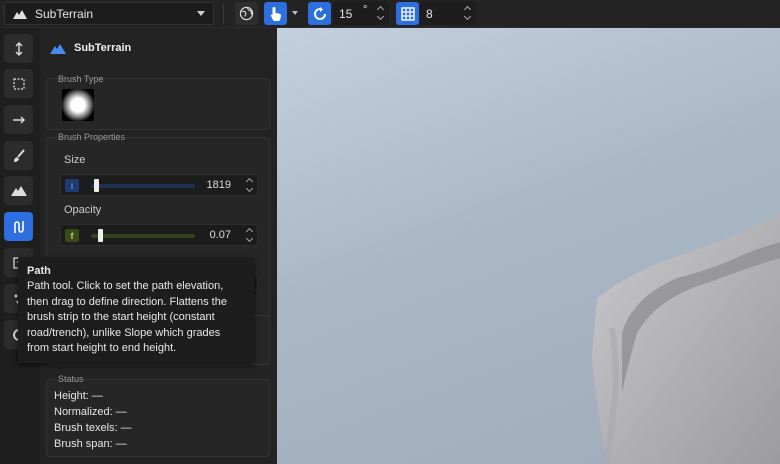 This screenshot has height=464, width=780. I want to click on pointer-menu-chevron-icon, so click(295, 13).